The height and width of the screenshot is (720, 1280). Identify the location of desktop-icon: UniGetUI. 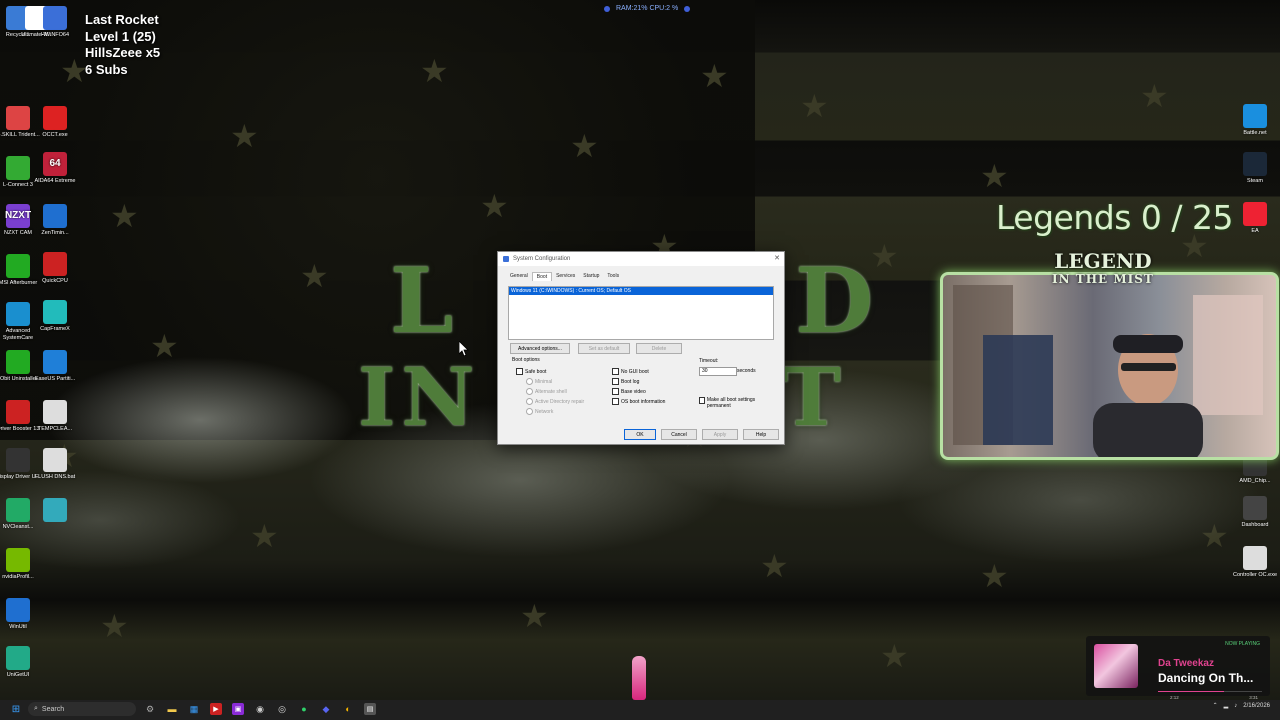
(20, 662).